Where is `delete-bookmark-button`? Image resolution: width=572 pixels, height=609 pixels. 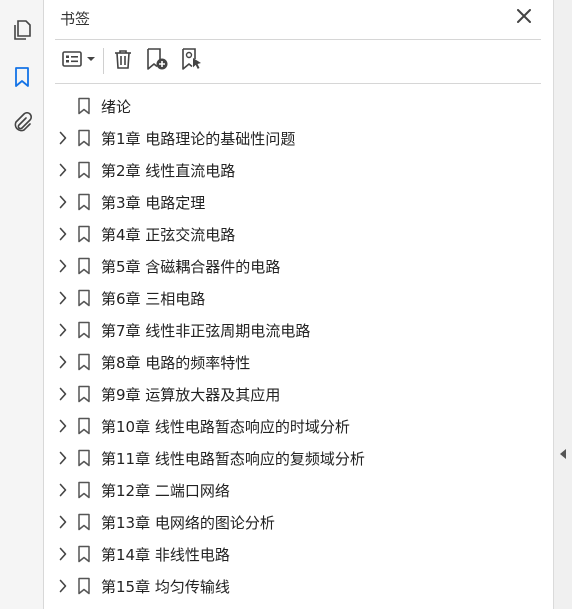 delete-bookmark-button is located at coordinates (123, 61).